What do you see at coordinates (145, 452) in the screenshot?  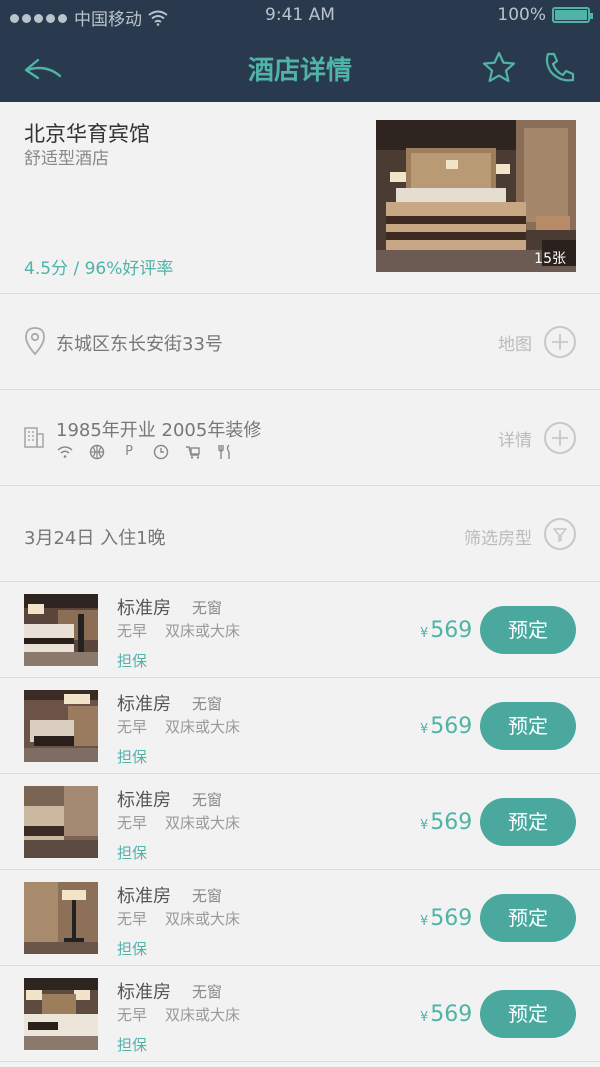 I see `amenities: P` at bounding box center [145, 452].